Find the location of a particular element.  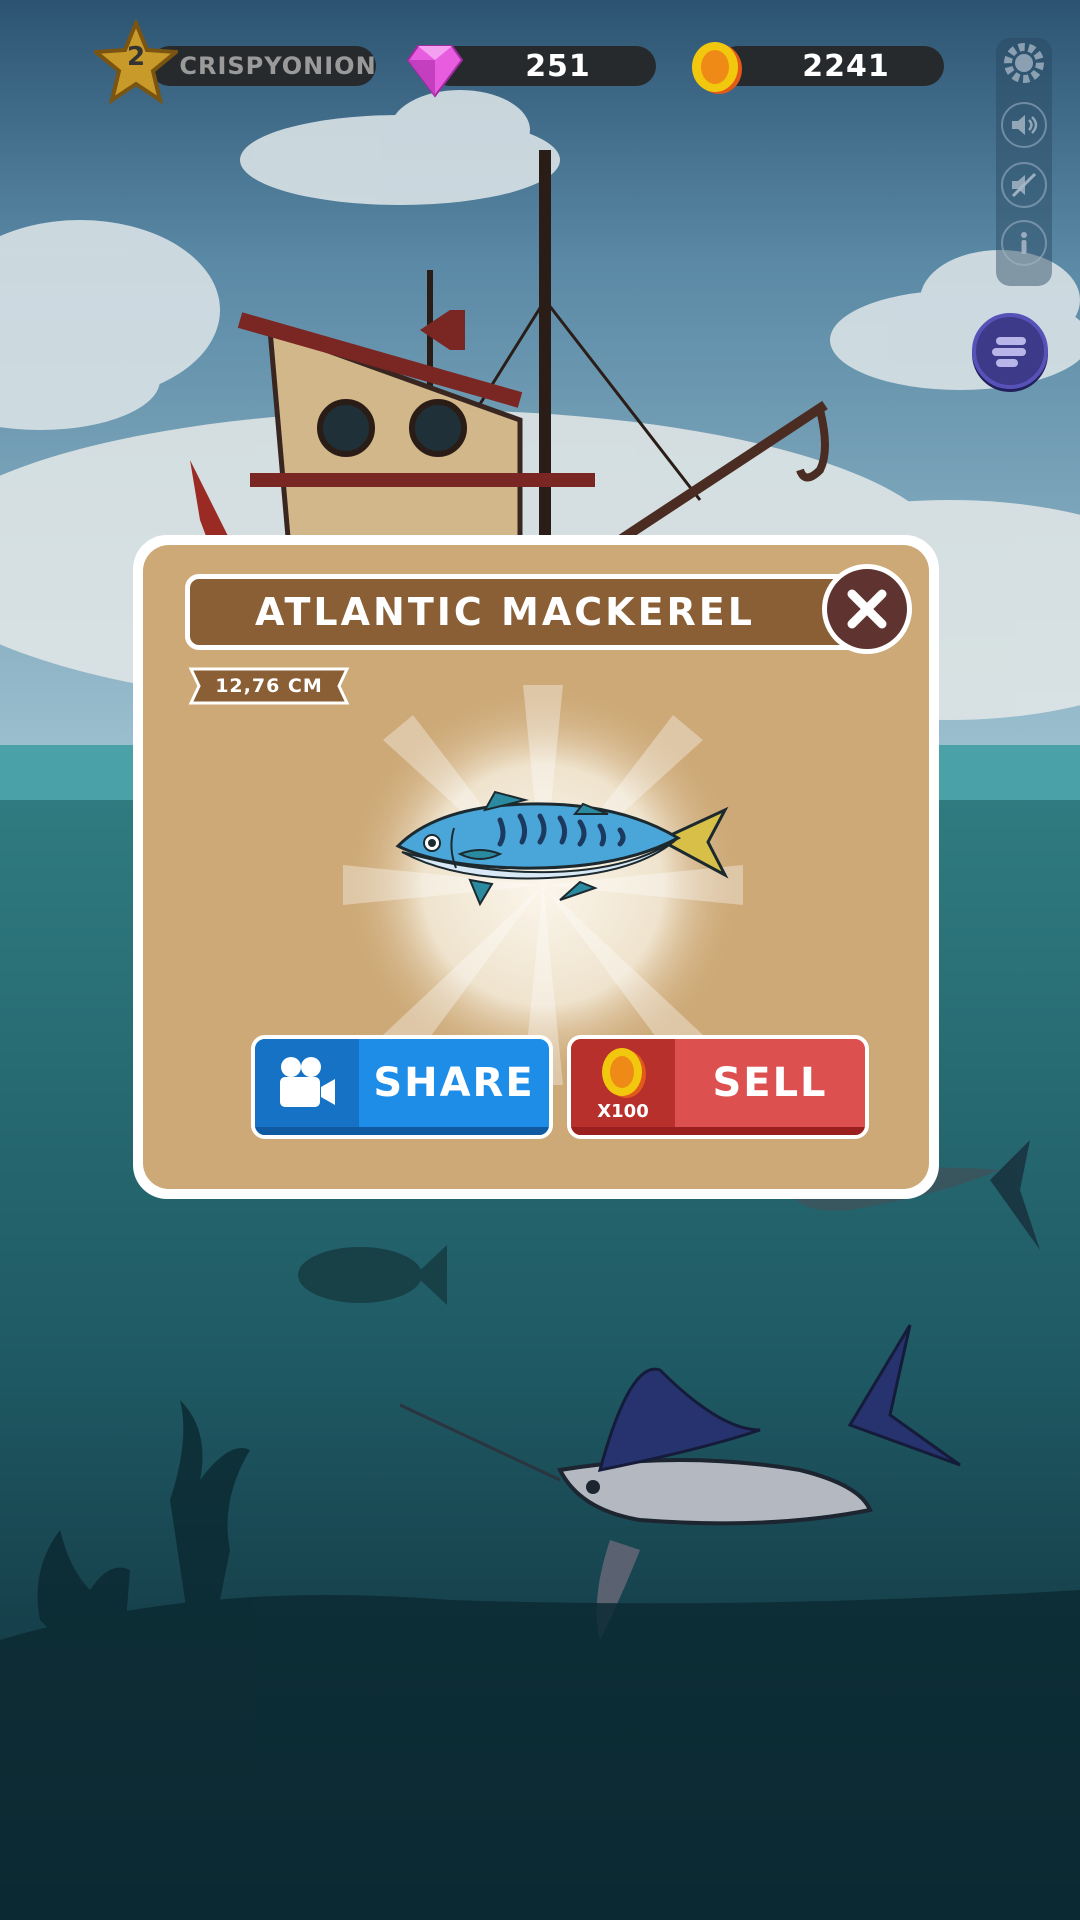

sell-price: X100 is located at coordinates (623, 1111).